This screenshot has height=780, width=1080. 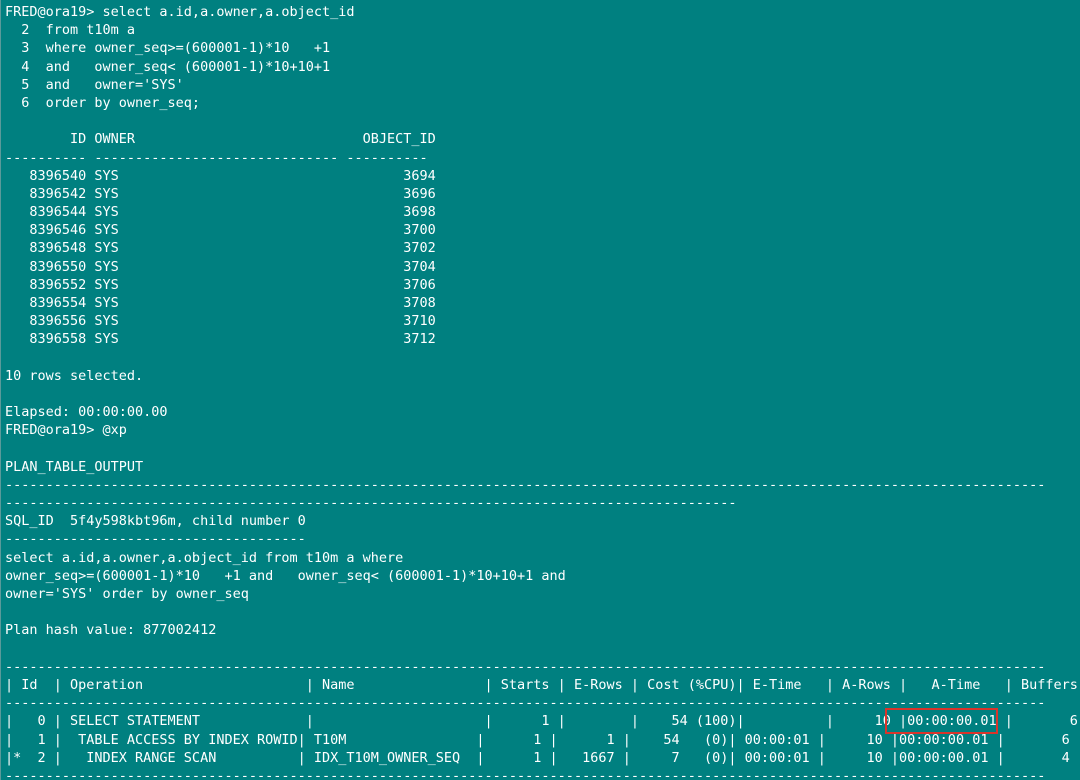 I want to click on result-row: 8396556 SYS 3710, so click(x=220, y=321).